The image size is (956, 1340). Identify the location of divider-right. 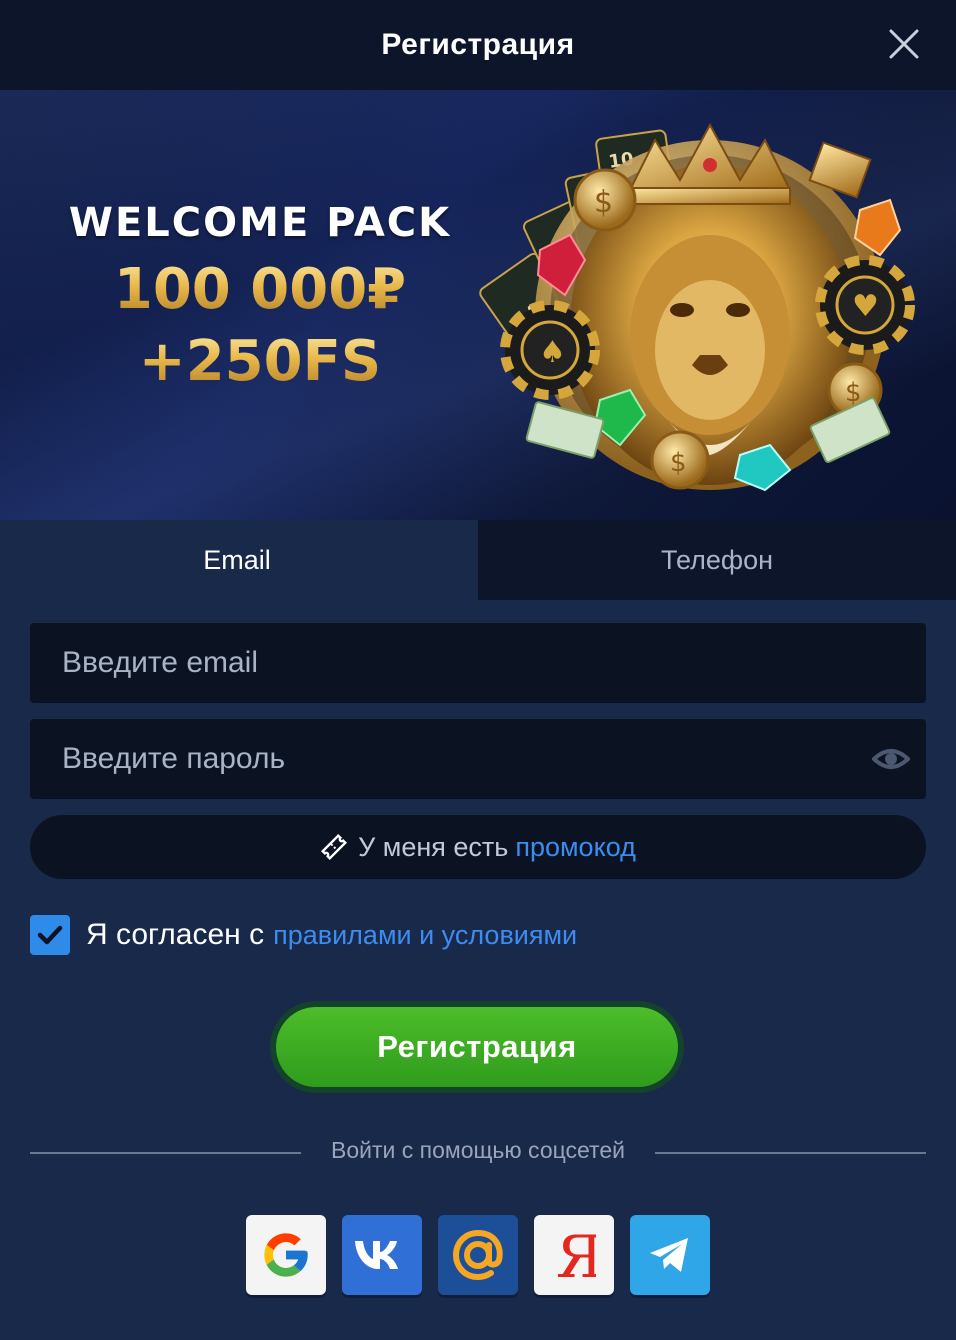
(790, 1153).